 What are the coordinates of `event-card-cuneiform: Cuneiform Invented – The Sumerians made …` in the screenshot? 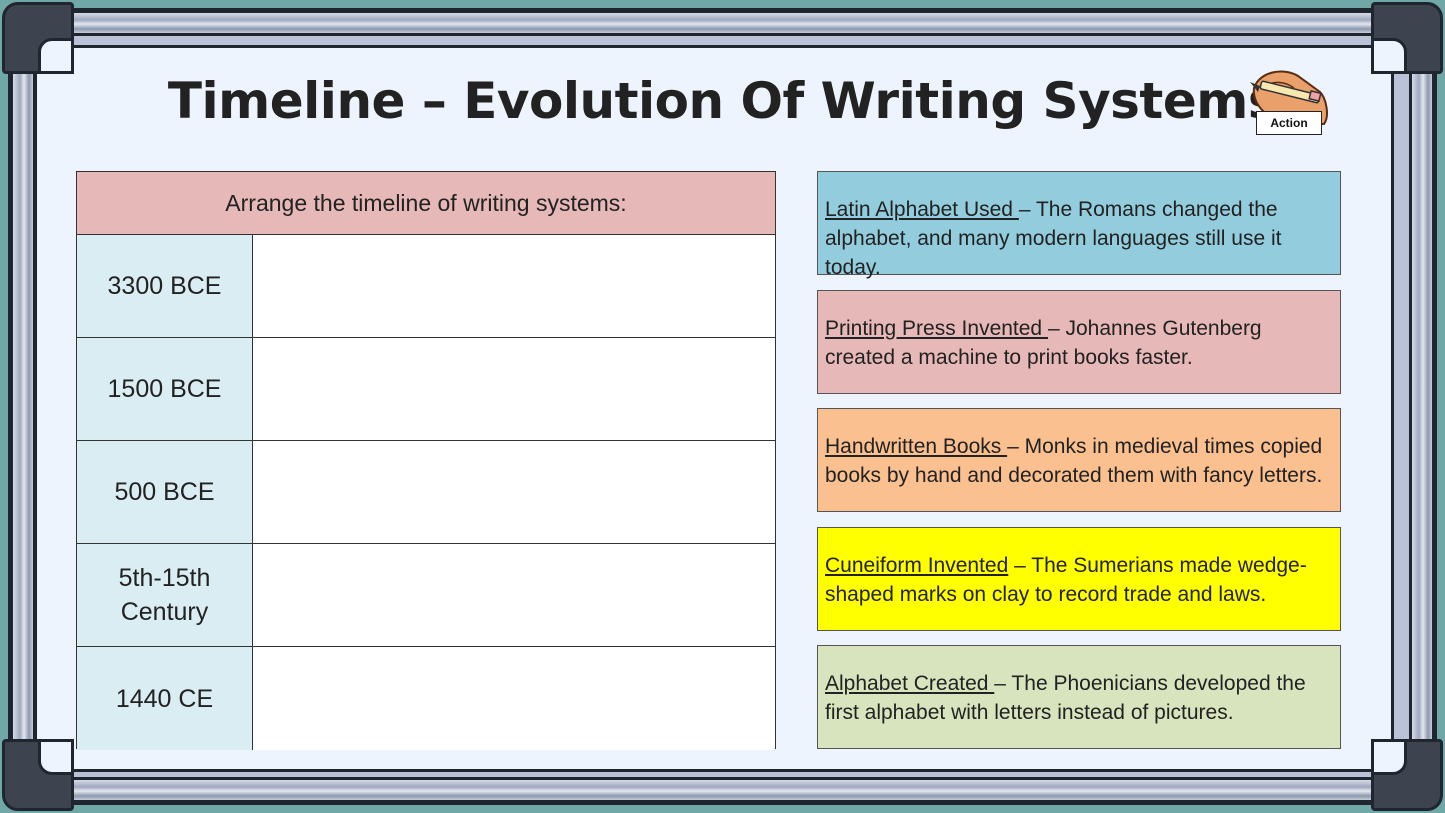 It's located at (1079, 579).